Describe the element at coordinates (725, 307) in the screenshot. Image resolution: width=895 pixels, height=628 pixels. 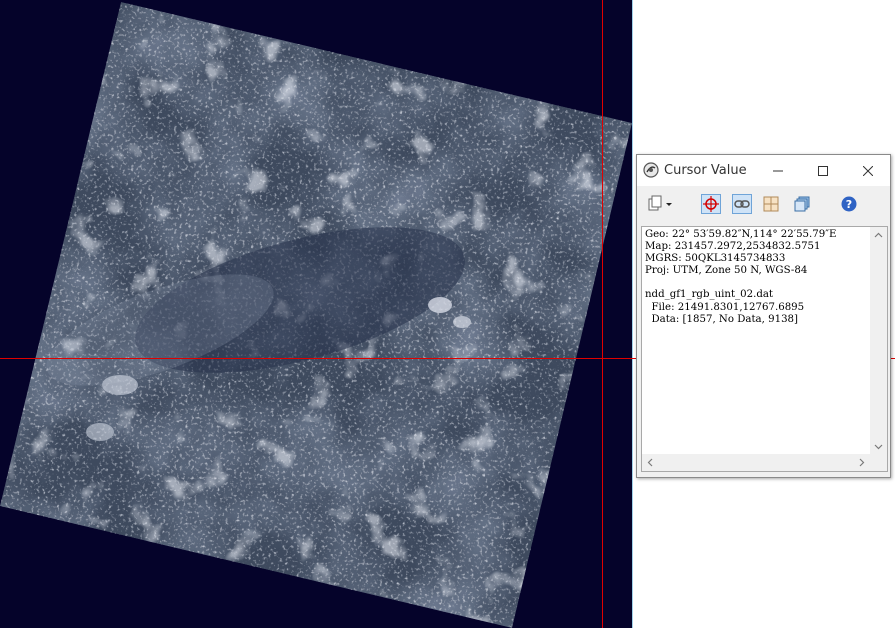
I see `file-pixel-coordinates: File: 21491.8301,12767.6895` at that location.